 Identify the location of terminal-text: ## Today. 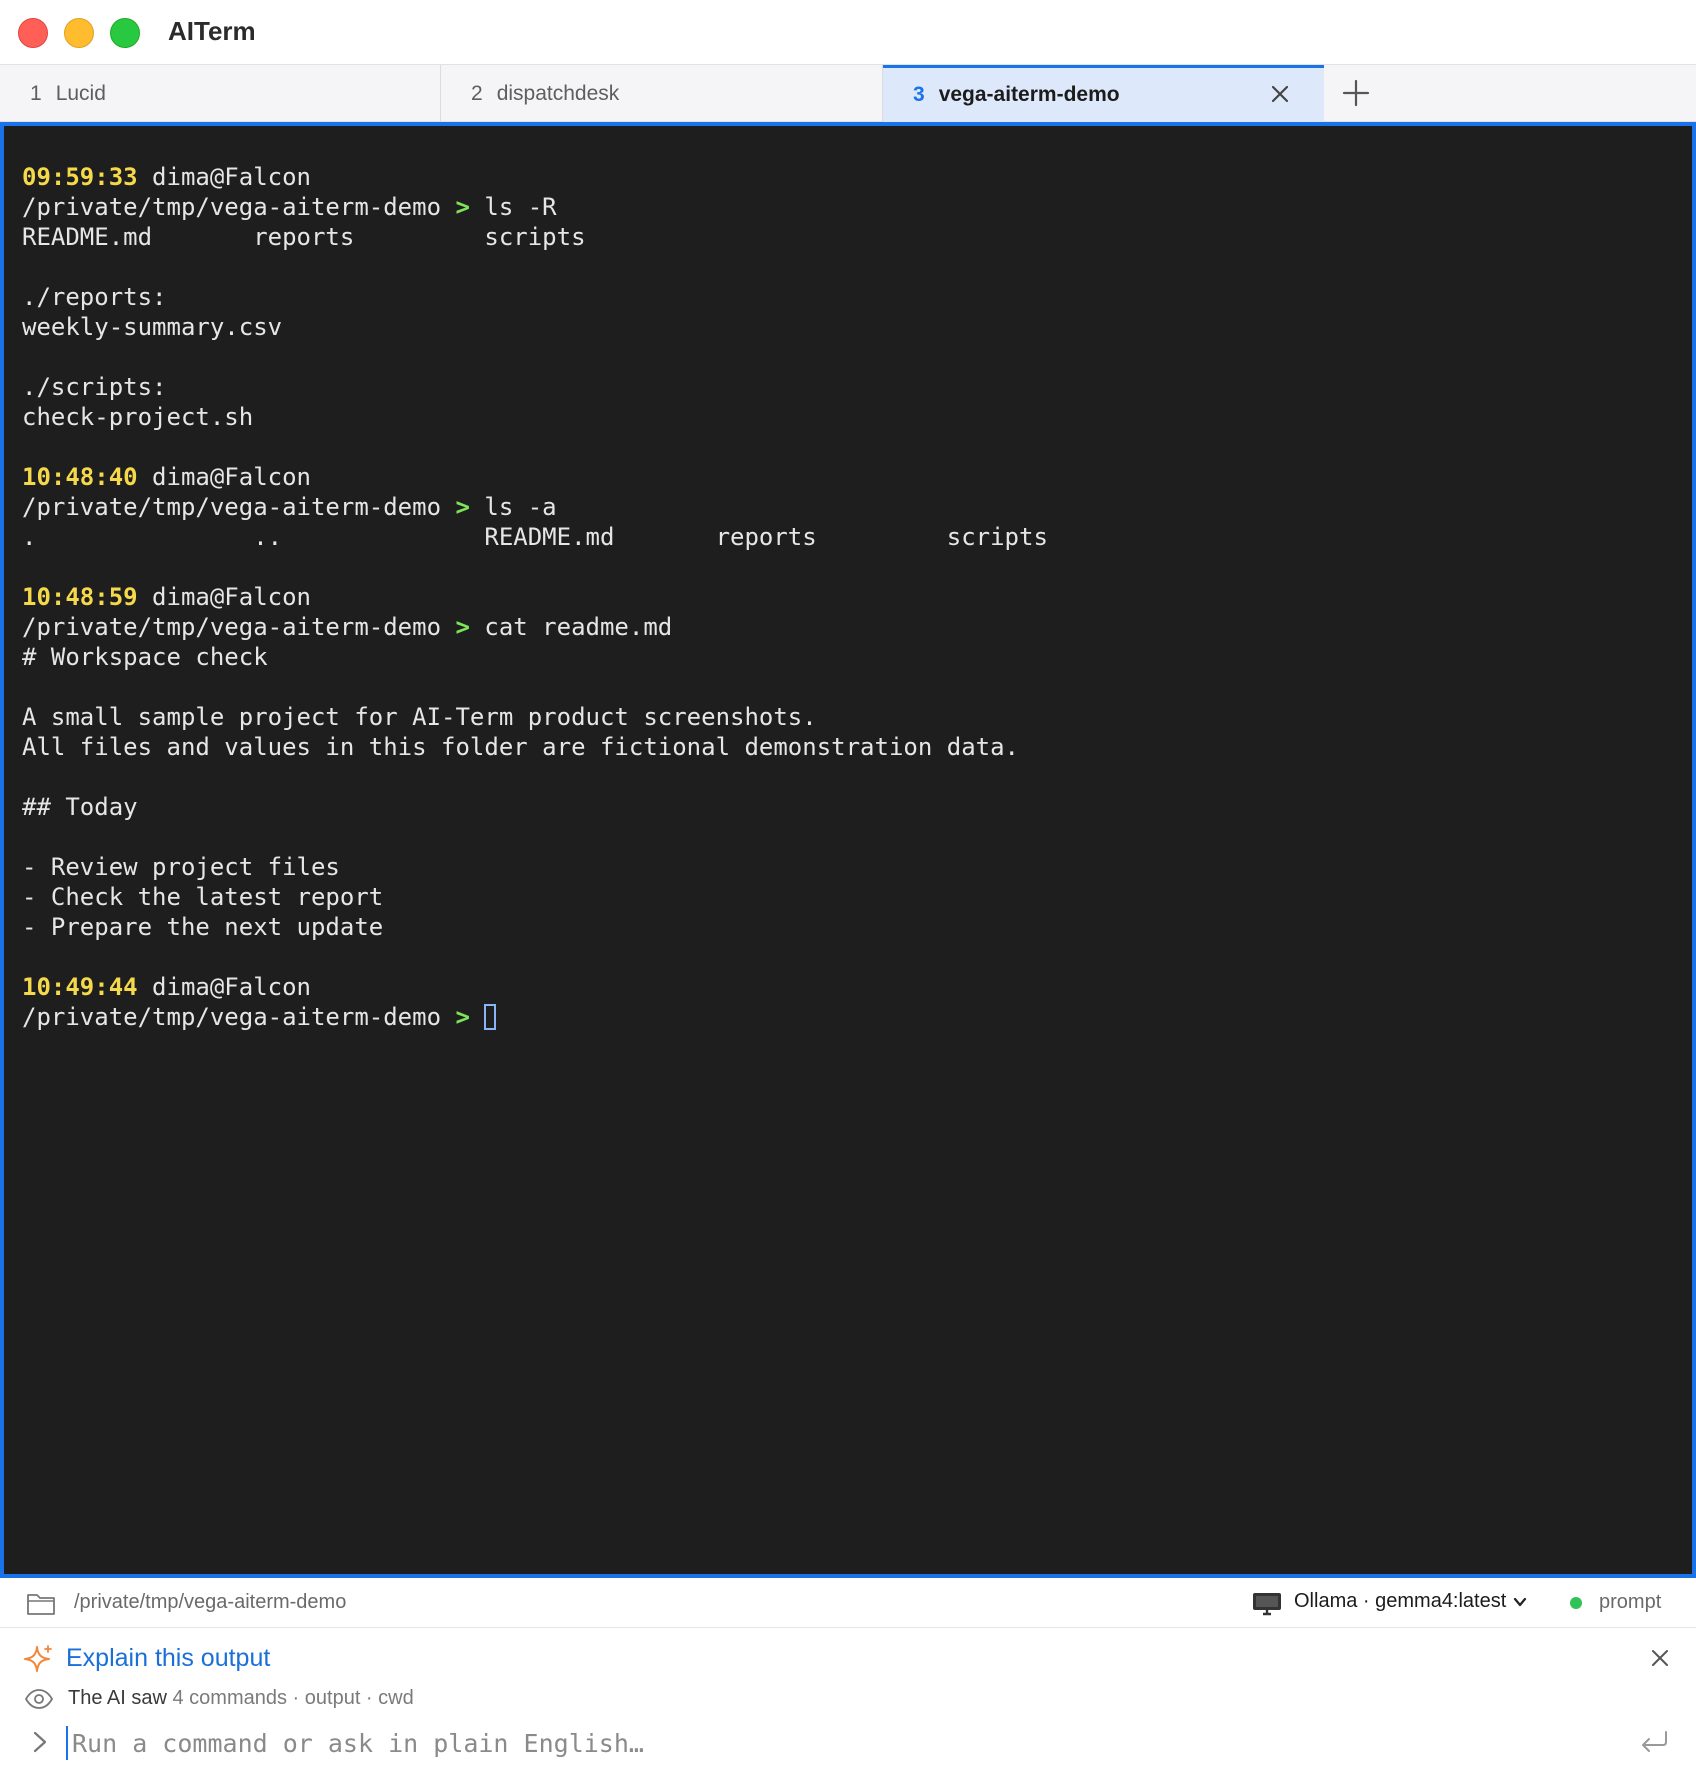
(80, 807).